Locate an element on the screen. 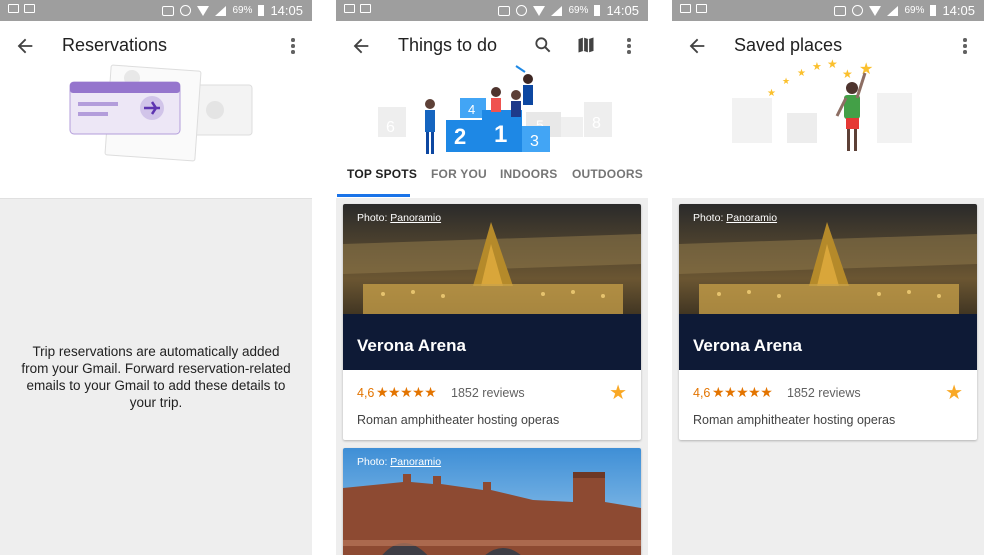 The height and width of the screenshot is (555, 984). reservations-illustration is located at coordinates (161, 113).